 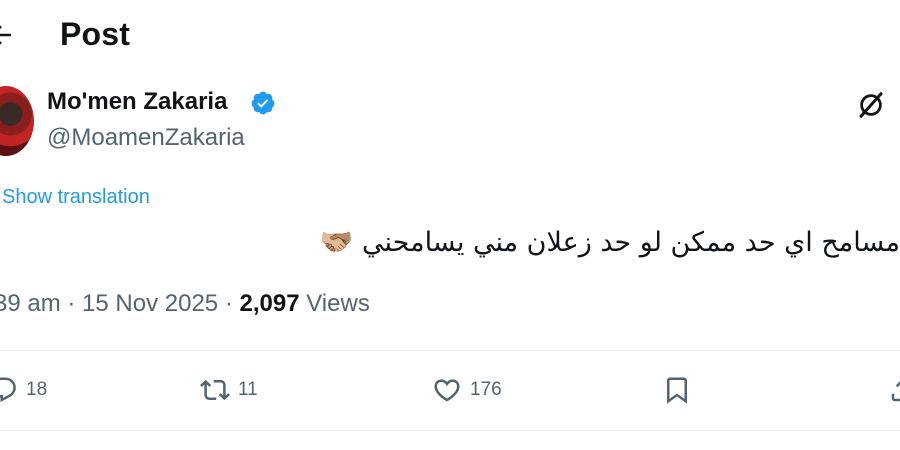 What do you see at coordinates (447, 390) in the screenshot?
I see `heart-icon` at bounding box center [447, 390].